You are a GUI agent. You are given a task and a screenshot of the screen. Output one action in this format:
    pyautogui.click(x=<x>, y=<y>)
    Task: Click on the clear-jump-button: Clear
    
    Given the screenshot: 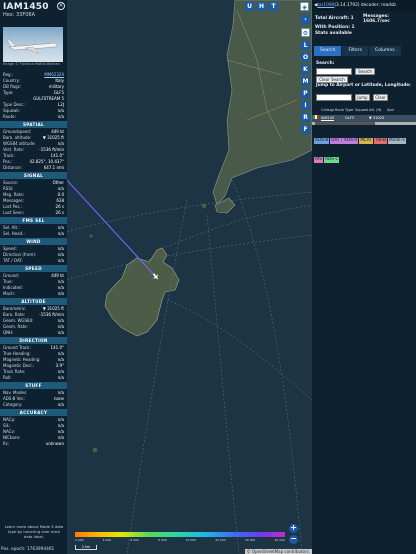 What is the action you would take?
    pyautogui.click(x=380, y=97)
    